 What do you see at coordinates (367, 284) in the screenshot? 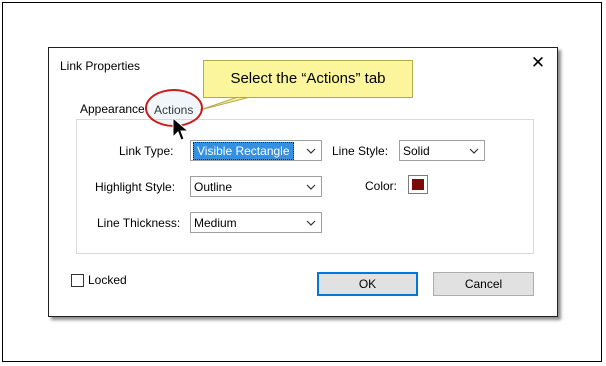
I see `ok-button: OK` at bounding box center [367, 284].